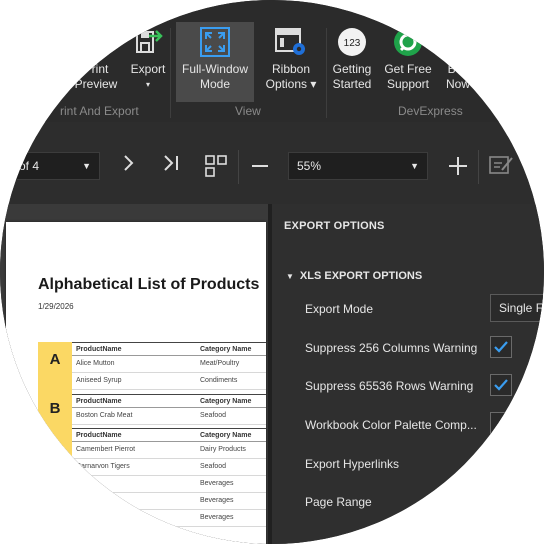  I want to click on xls-options-header: ▼ XLS EXPORT OPTIONS, so click(354, 276).